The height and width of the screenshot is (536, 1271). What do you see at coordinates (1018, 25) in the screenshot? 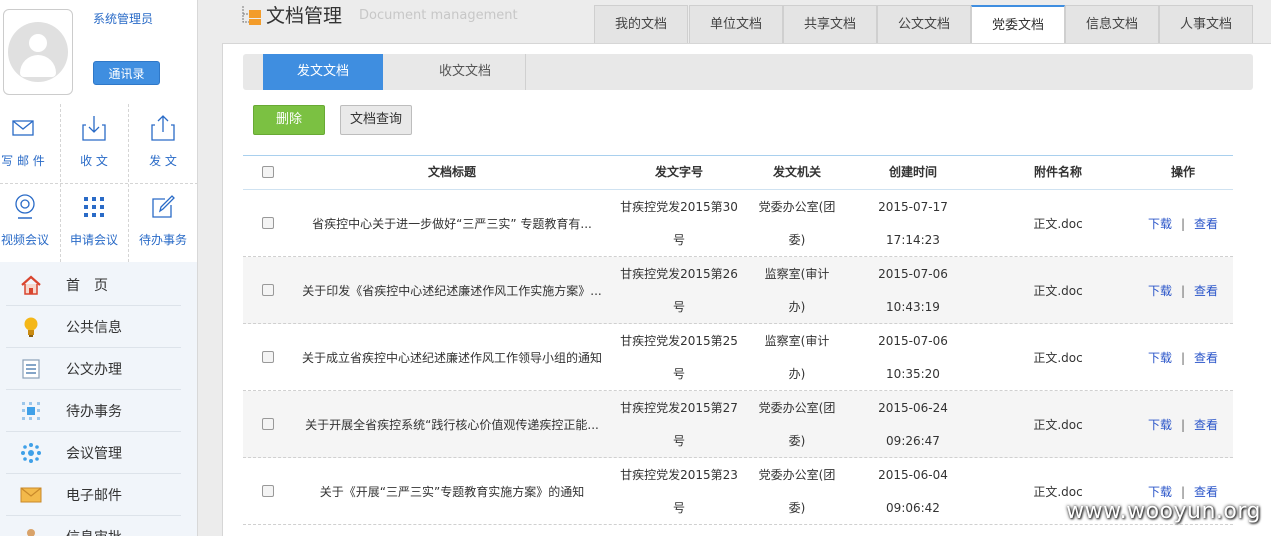
I see `tab-party-docs: 党委文档` at bounding box center [1018, 25].